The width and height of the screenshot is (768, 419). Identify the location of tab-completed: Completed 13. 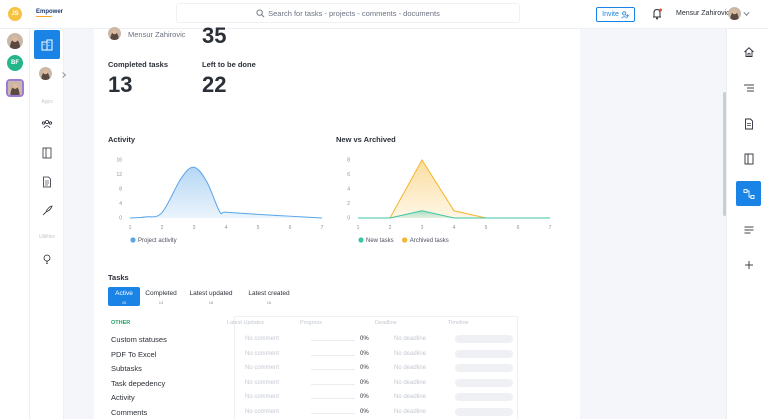
(161, 296).